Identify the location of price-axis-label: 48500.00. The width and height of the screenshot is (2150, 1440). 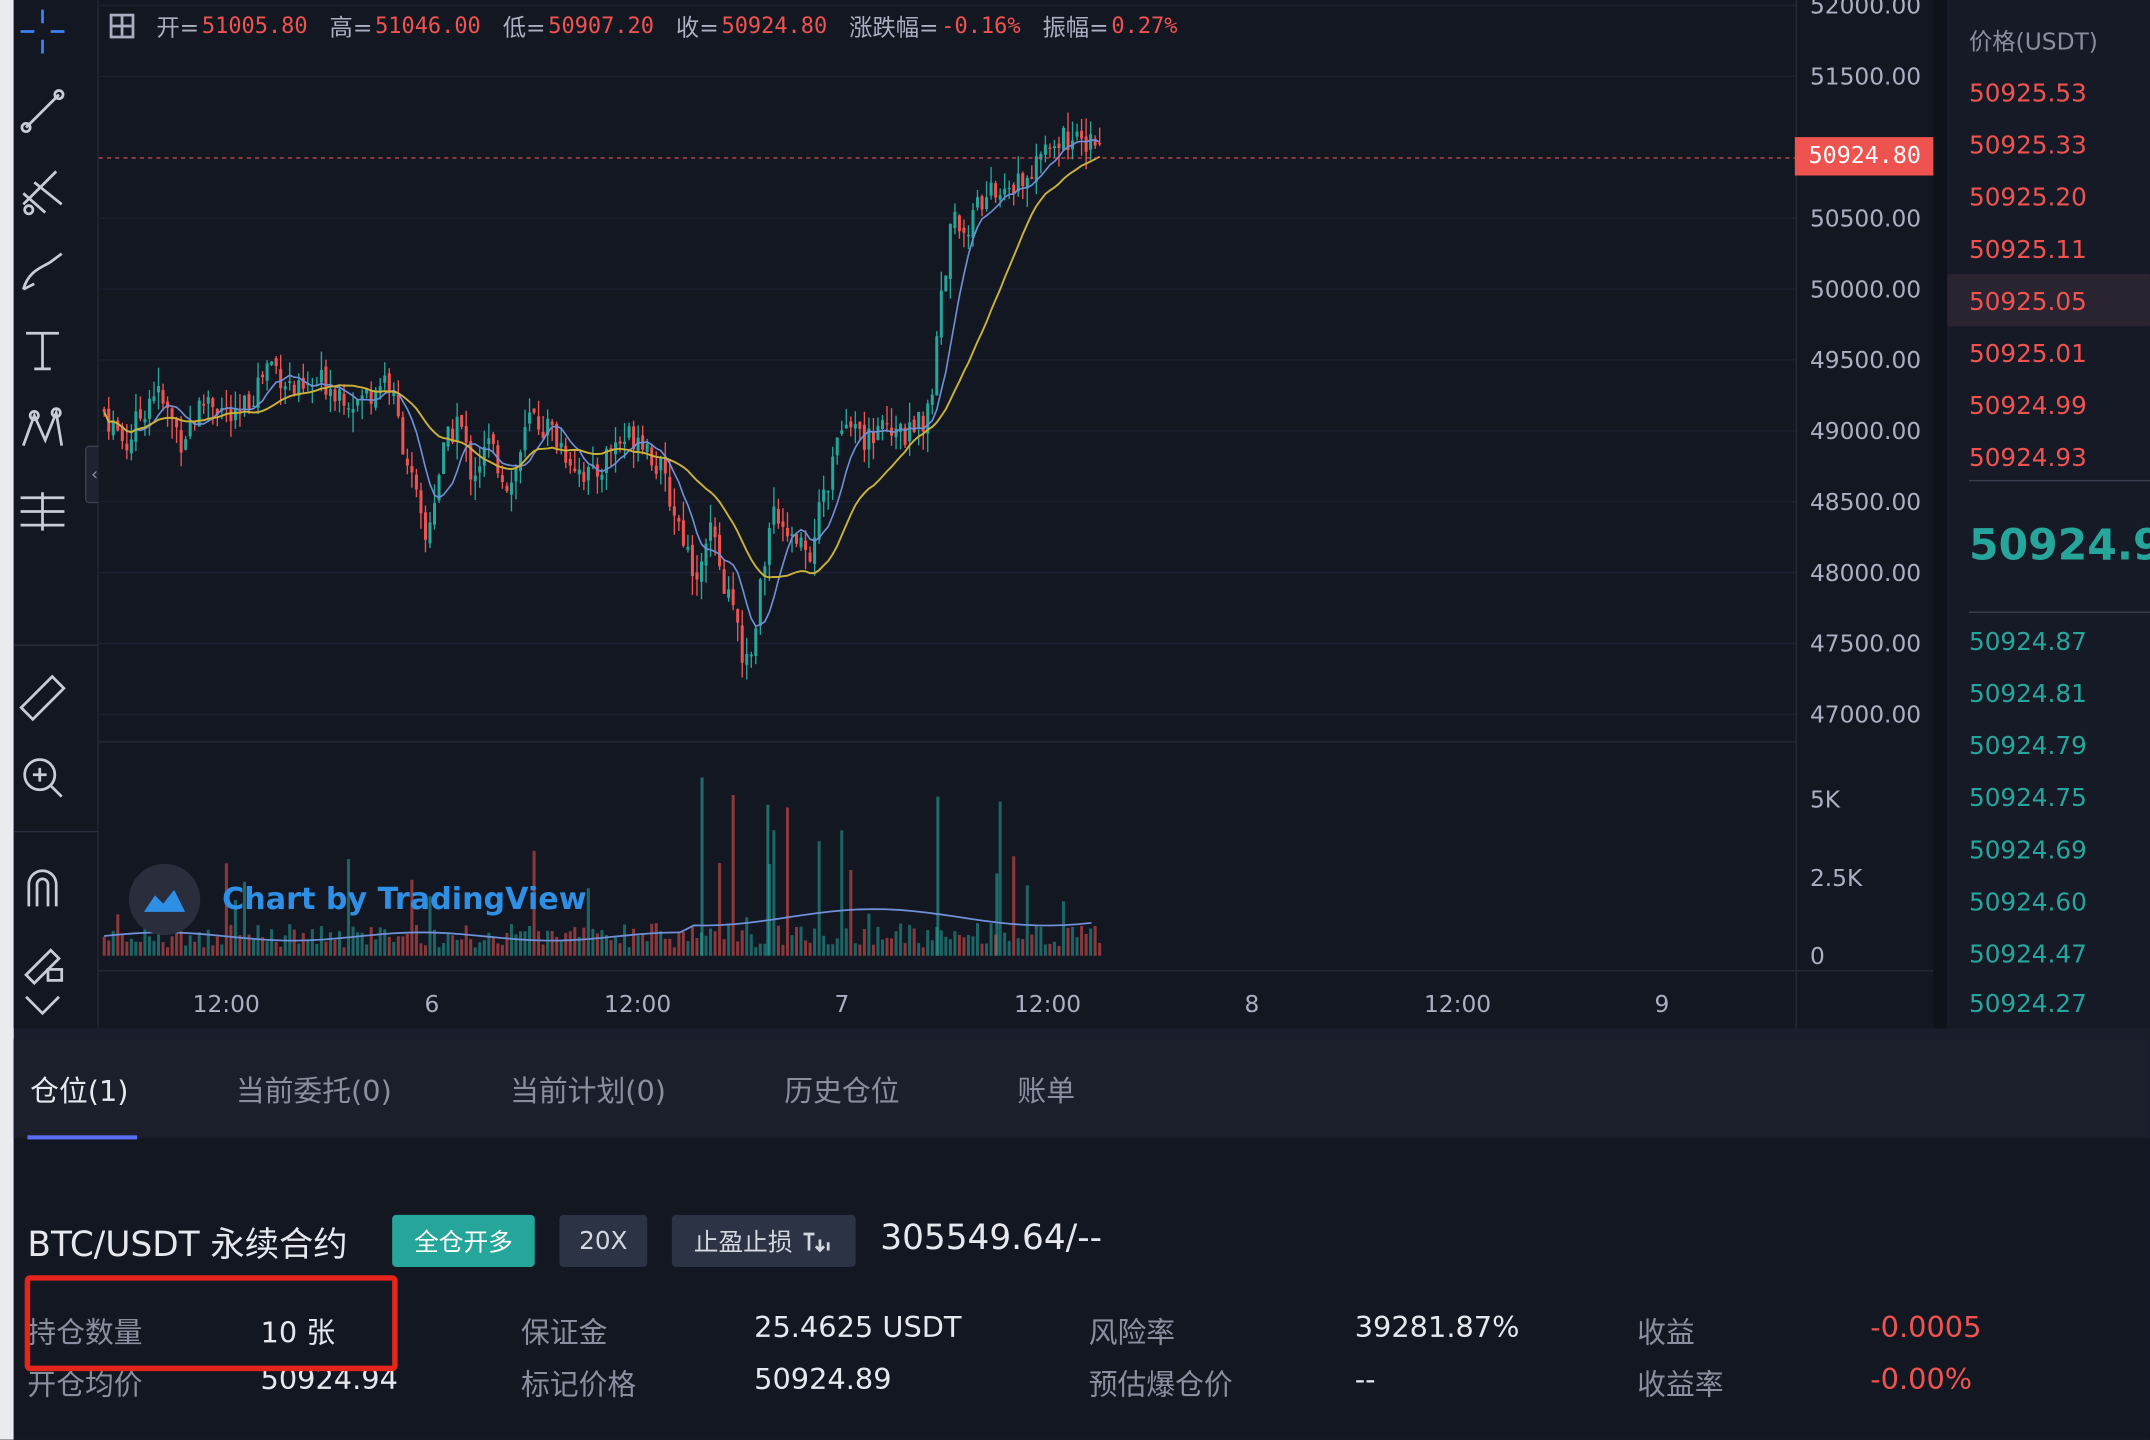
(1865, 502).